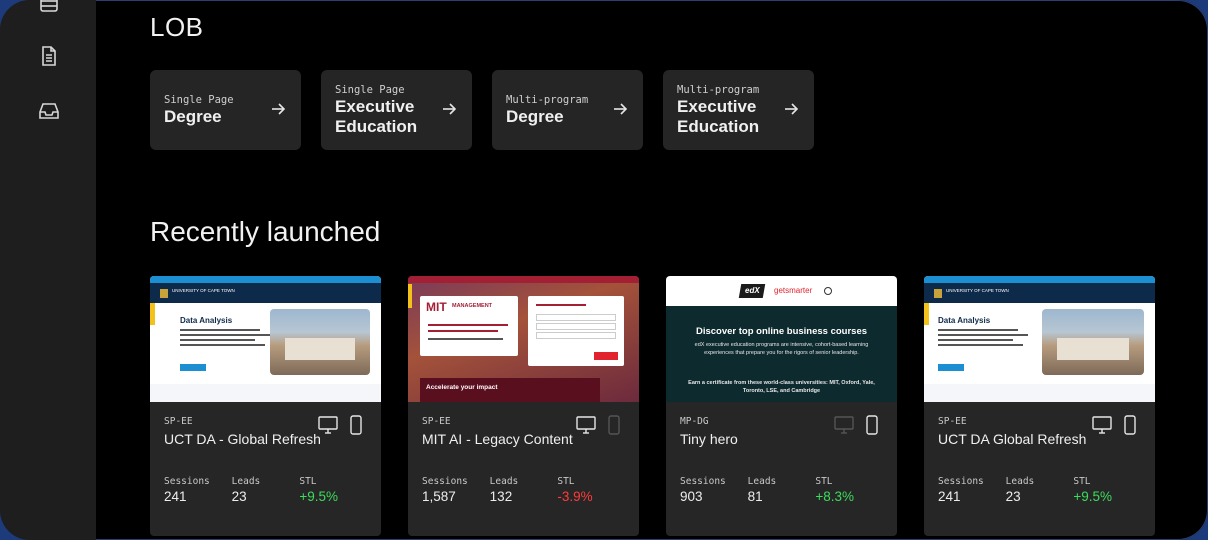 Image resolution: width=1208 pixels, height=540 pixels. What do you see at coordinates (436, 307) in the screenshot?
I see `thumbnail-logo: MIT` at bounding box center [436, 307].